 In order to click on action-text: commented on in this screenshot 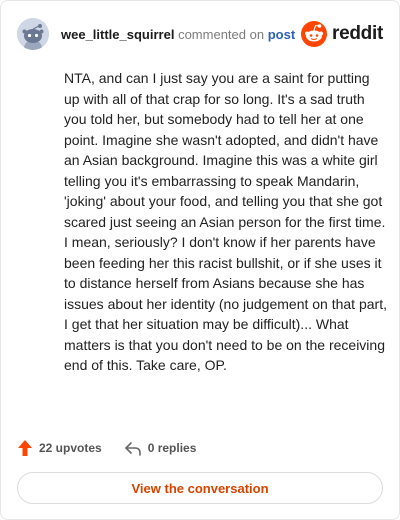, I will do `click(221, 34)`.